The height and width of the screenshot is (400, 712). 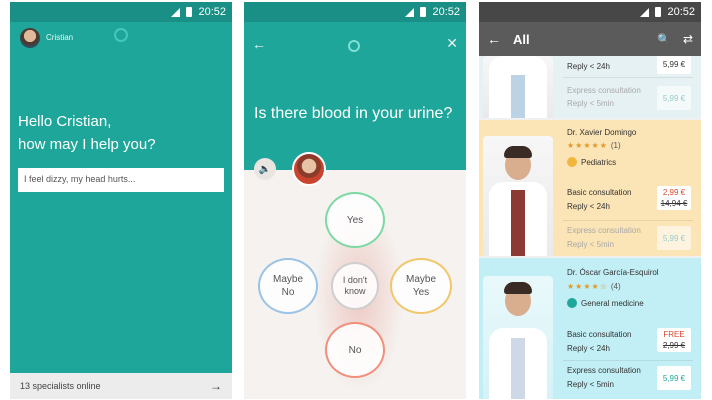 I want to click on answer-no-button: No, so click(x=355, y=350).